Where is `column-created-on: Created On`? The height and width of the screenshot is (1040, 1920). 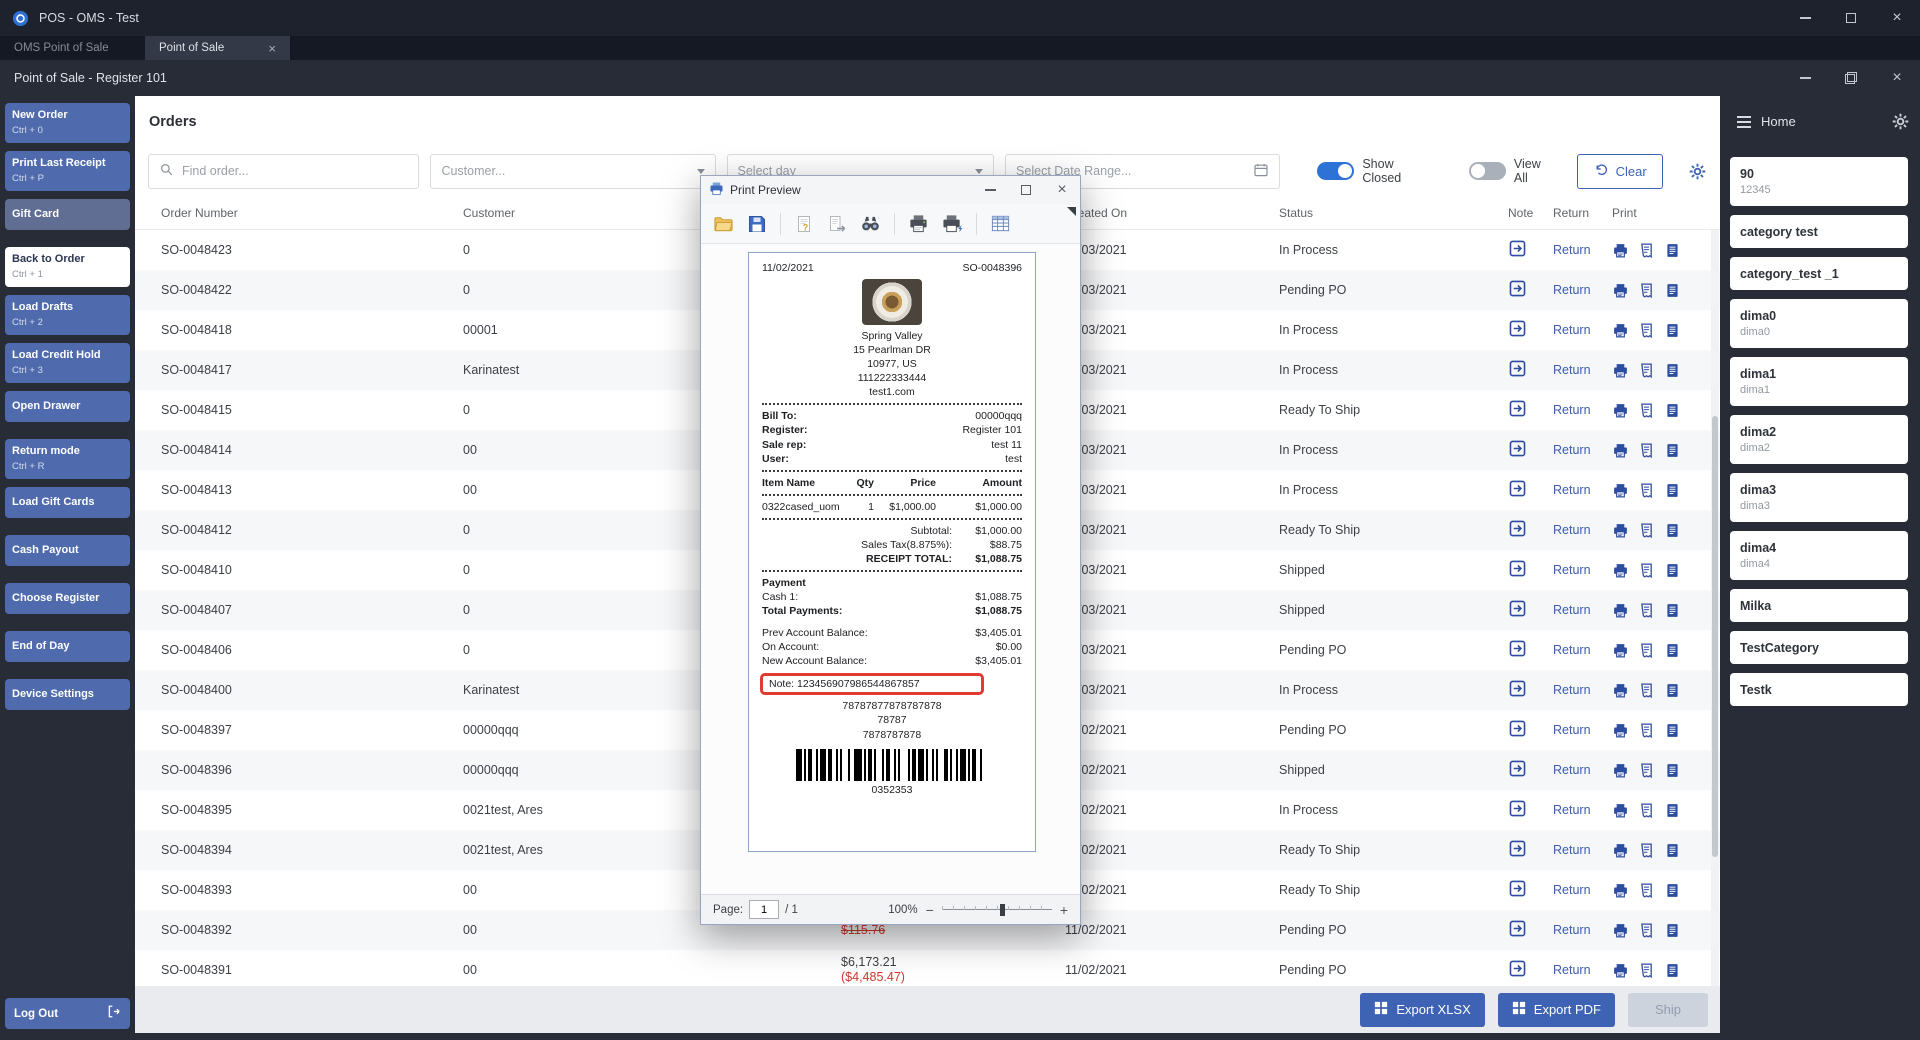
column-created-on: Created On is located at coordinates (1160, 213).